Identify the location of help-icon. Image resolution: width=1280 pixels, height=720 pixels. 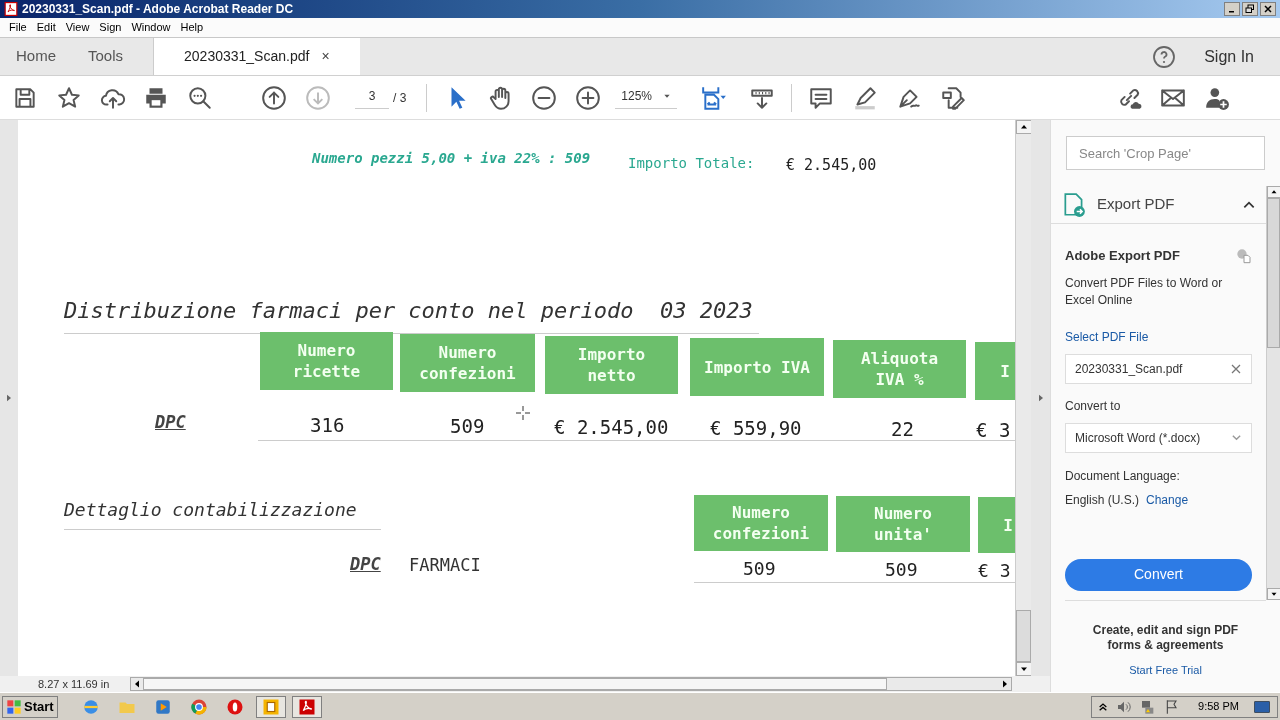
(1164, 56).